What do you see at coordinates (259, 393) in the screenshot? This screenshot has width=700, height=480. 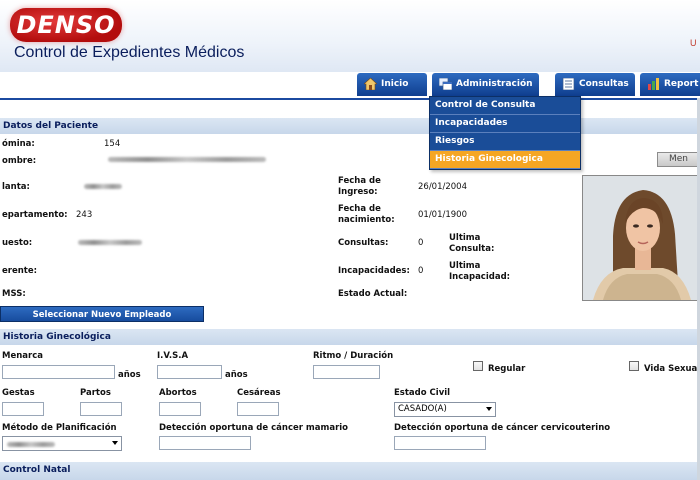 I see `cesareas-label: Cesáreas` at bounding box center [259, 393].